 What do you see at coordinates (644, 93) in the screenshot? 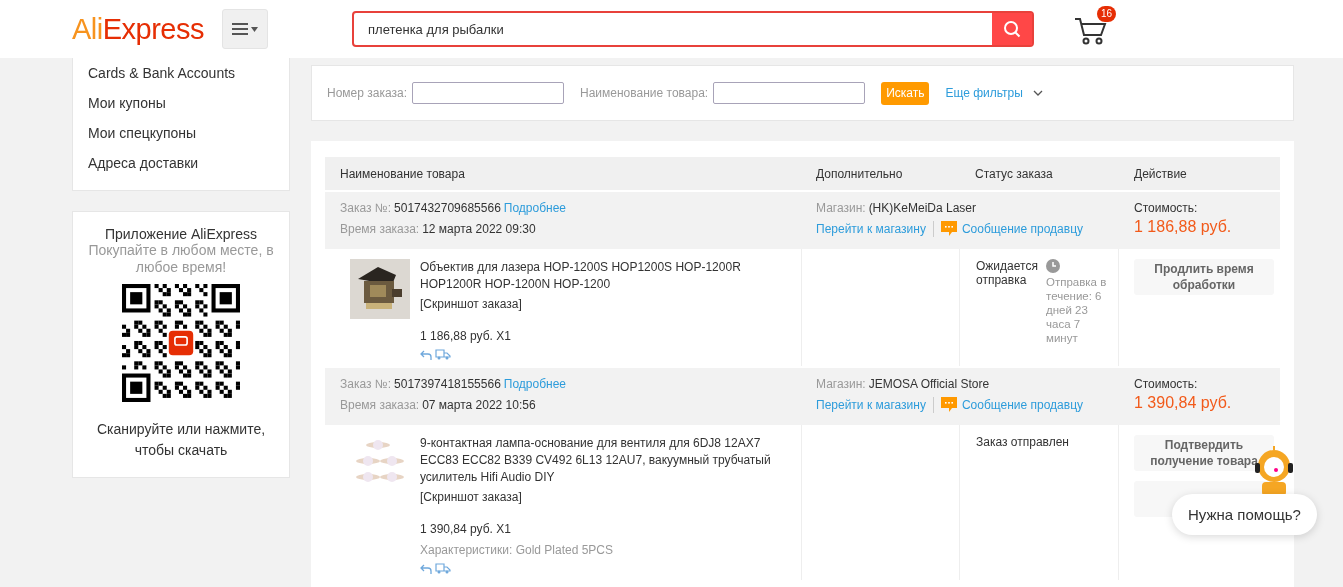
I see `field-label: Наименование товара:` at bounding box center [644, 93].